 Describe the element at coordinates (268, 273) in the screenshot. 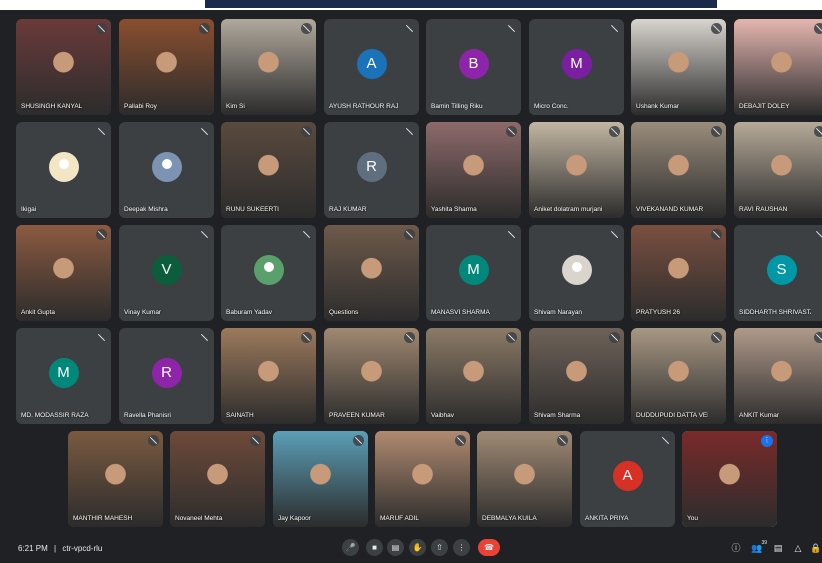

I see `participant-tile: Baburam Yadav` at that location.